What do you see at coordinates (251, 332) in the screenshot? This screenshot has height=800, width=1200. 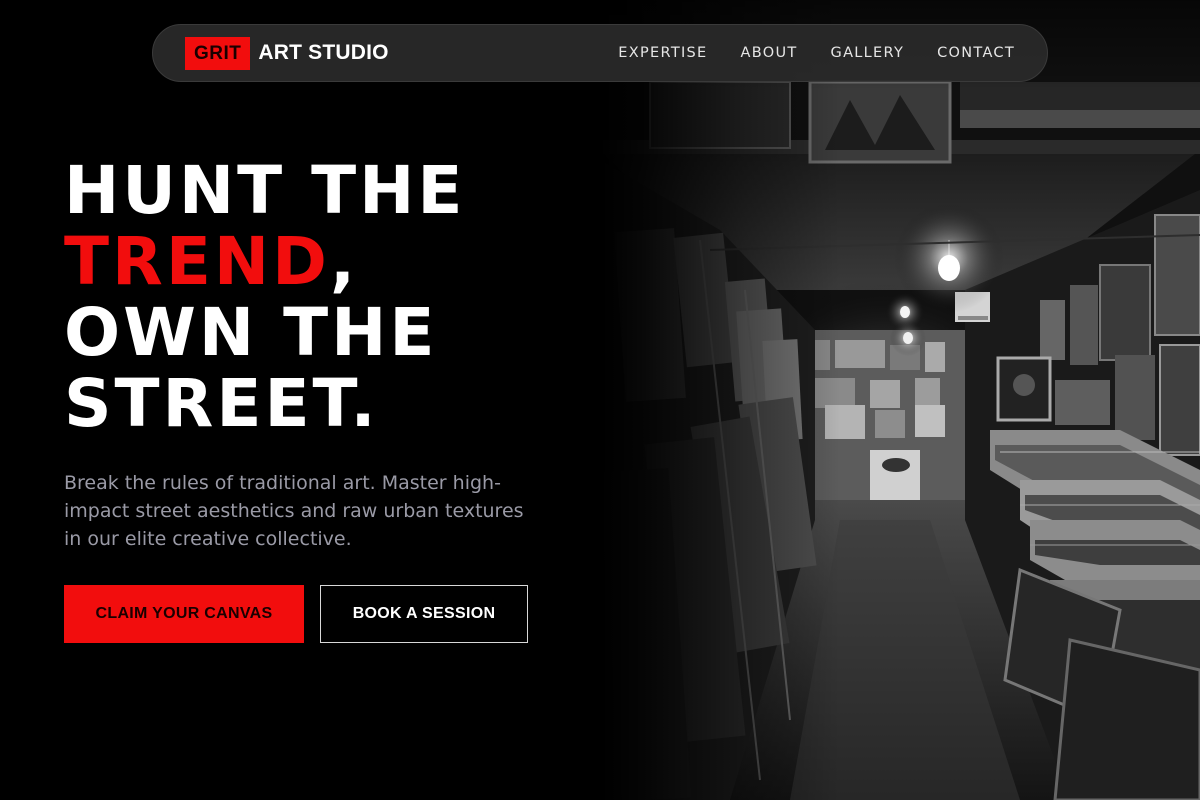 I see `headline-line-3: OWN THE` at bounding box center [251, 332].